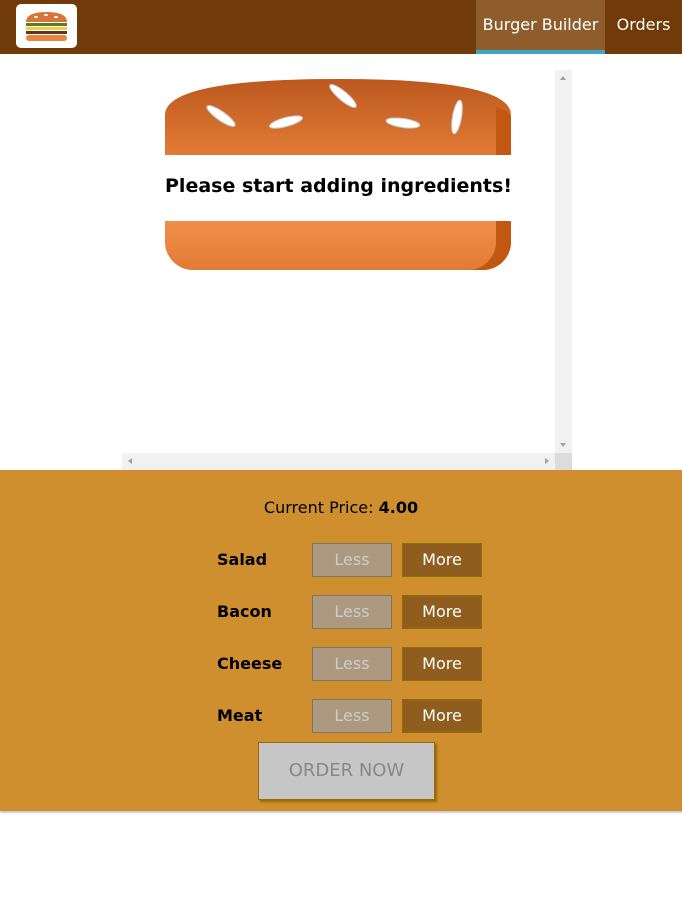 This screenshot has width=682, height=918. What do you see at coordinates (547, 461) in the screenshot?
I see `scroll-right-icon` at bounding box center [547, 461].